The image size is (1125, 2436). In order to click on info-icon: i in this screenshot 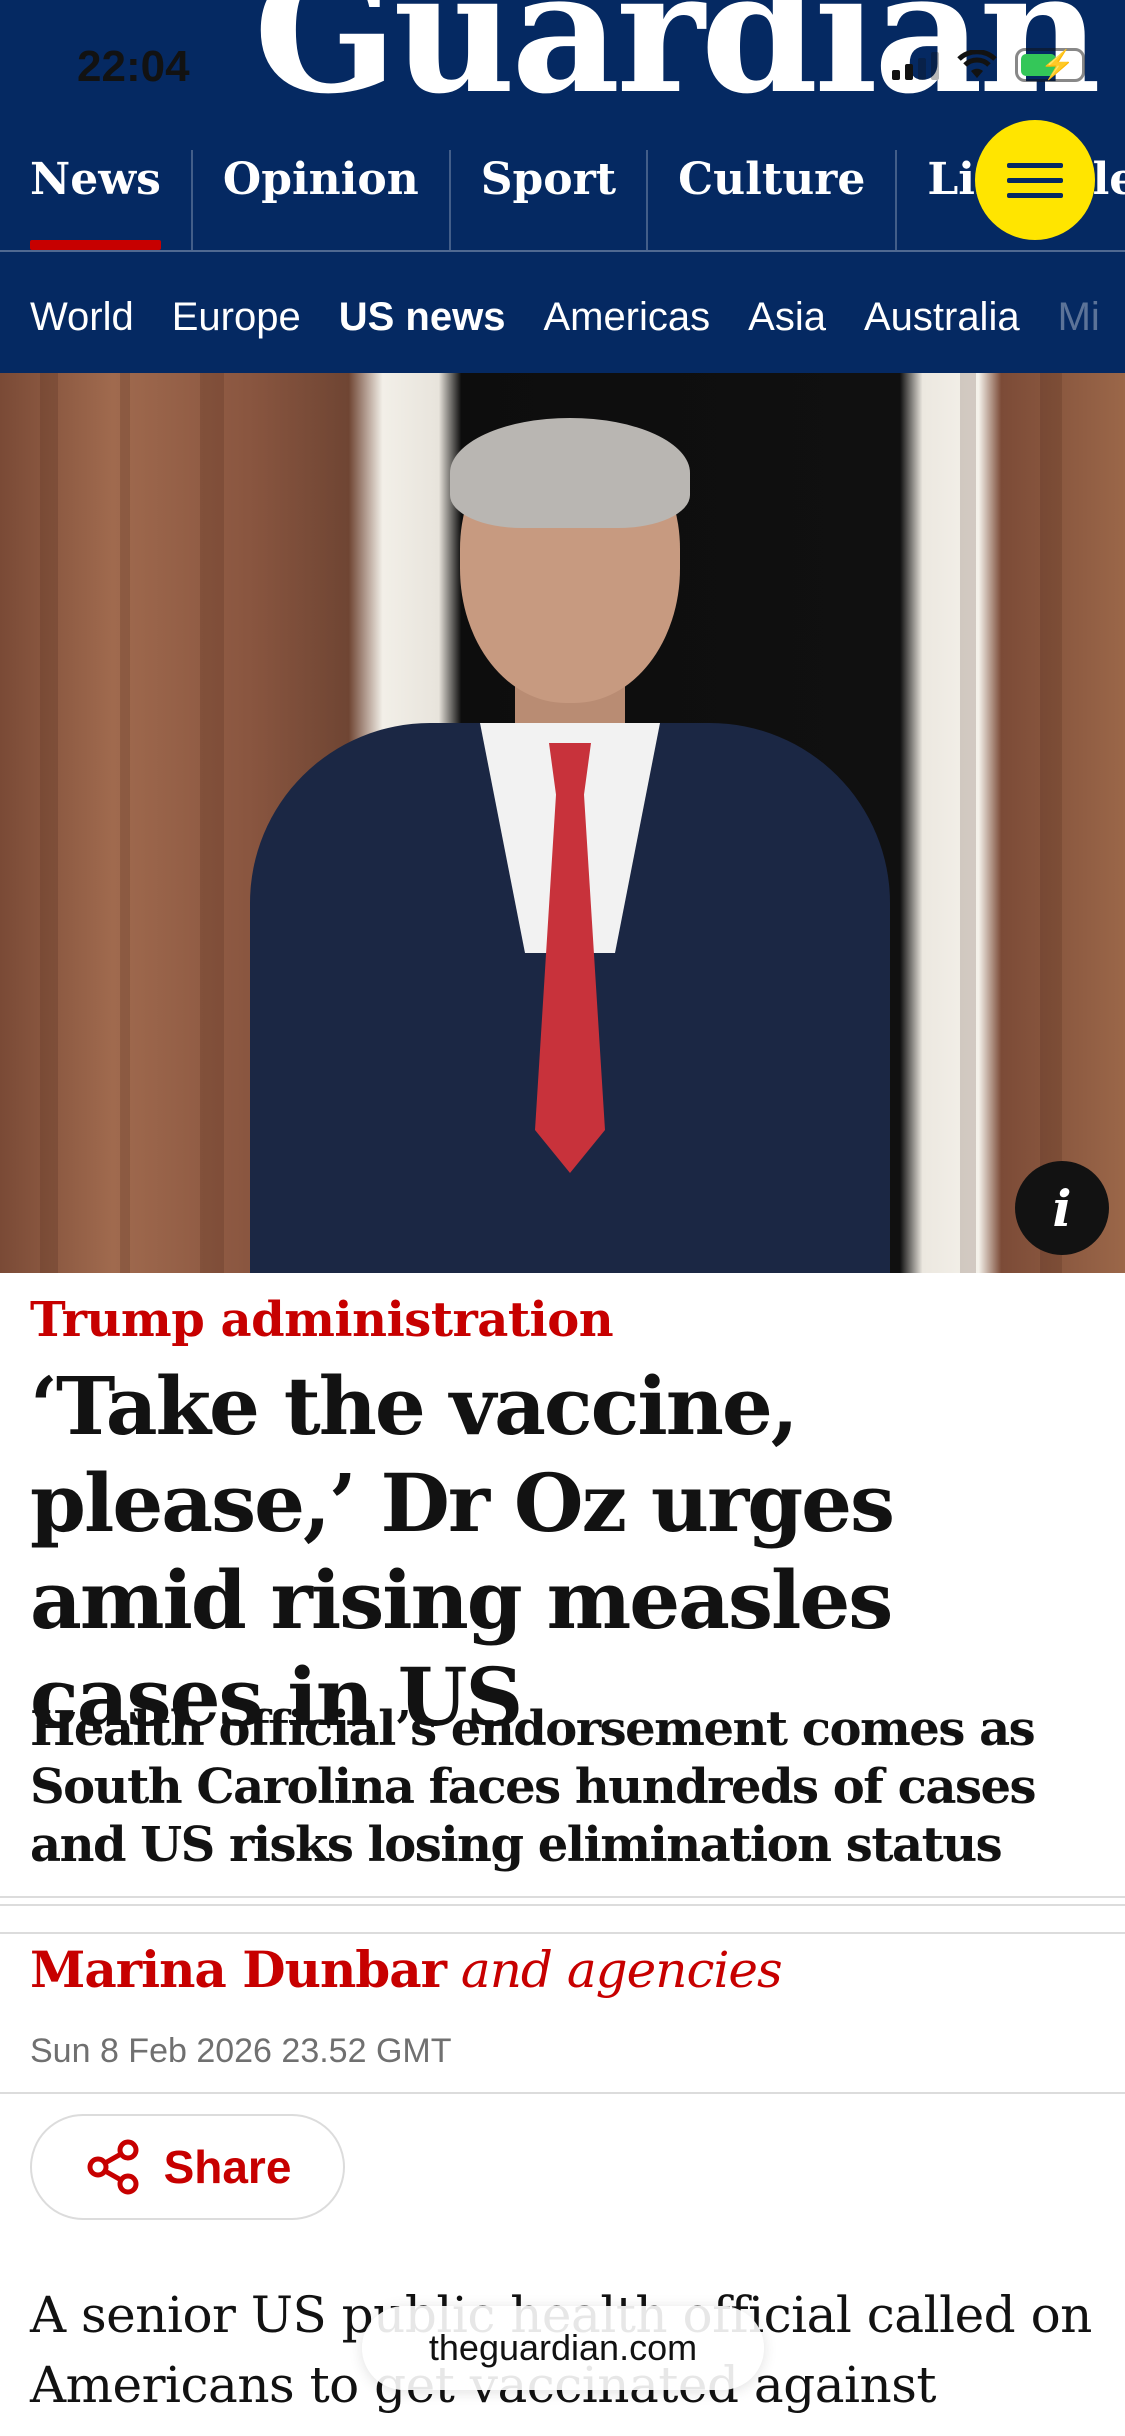, I will do `click(1062, 1208)`.